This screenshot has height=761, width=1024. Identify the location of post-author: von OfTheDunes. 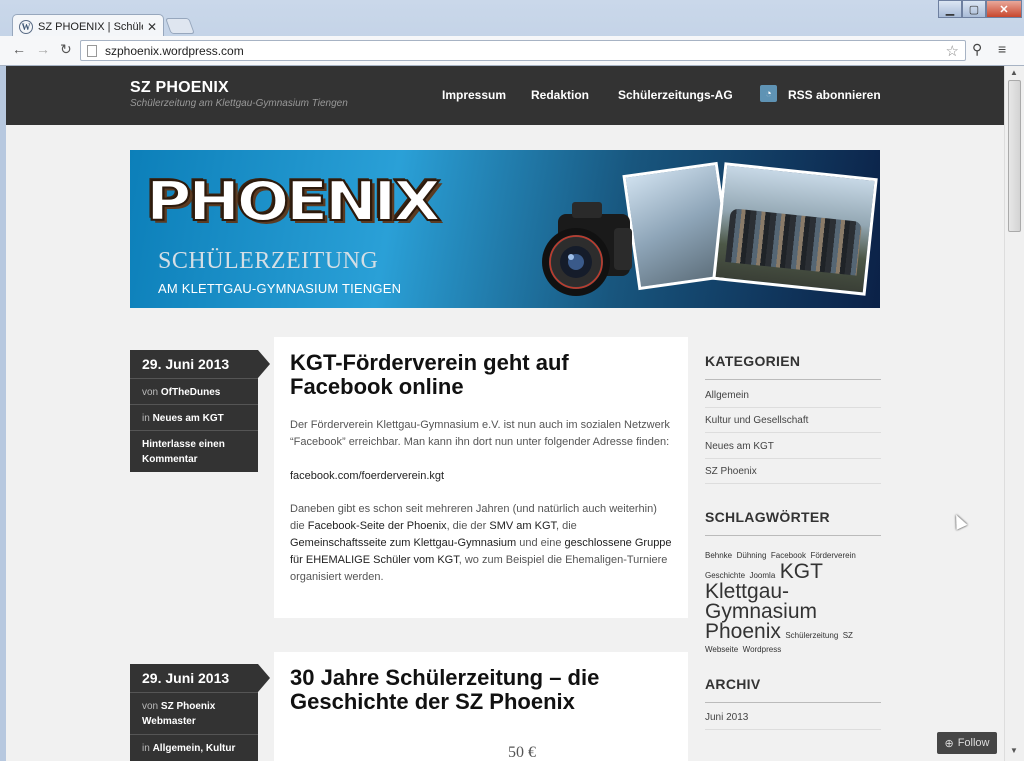
(194, 391).